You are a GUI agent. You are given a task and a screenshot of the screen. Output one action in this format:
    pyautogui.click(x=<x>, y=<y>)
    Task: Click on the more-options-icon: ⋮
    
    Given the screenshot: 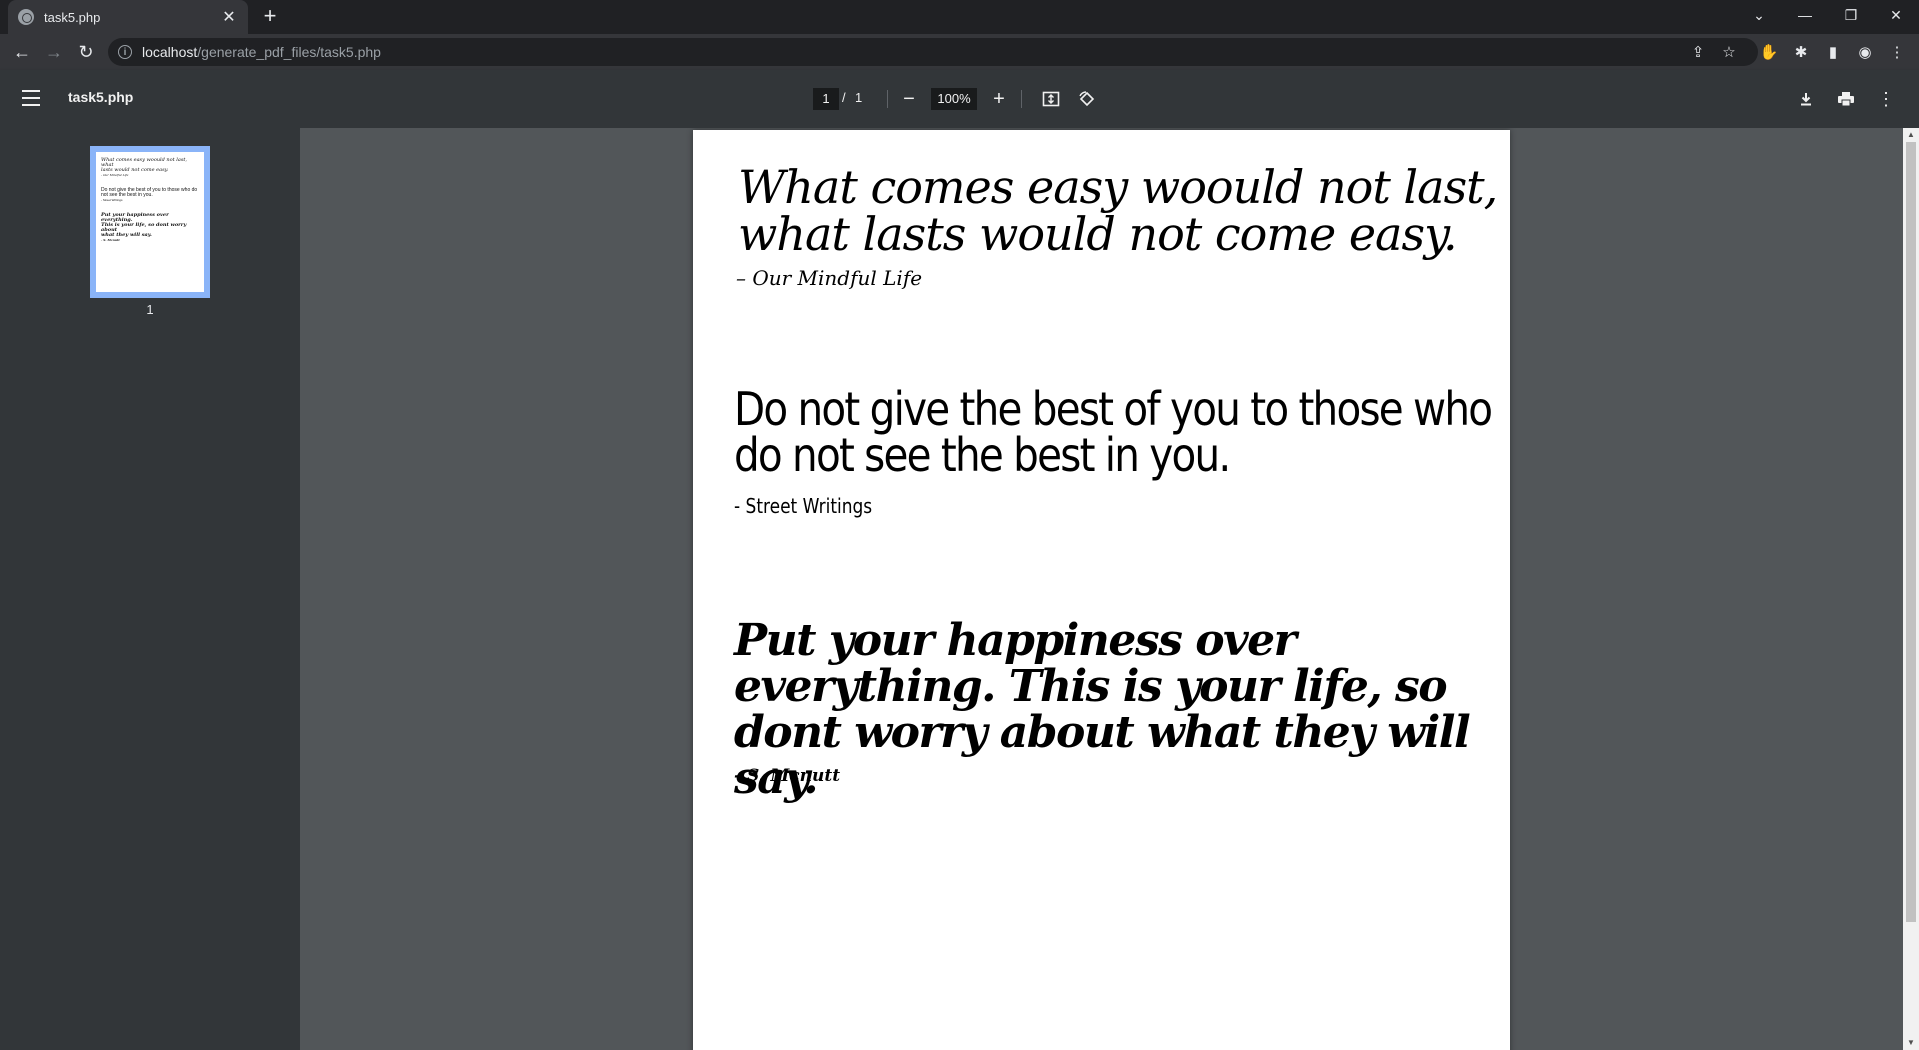 What is the action you would take?
    pyautogui.click(x=1886, y=99)
    